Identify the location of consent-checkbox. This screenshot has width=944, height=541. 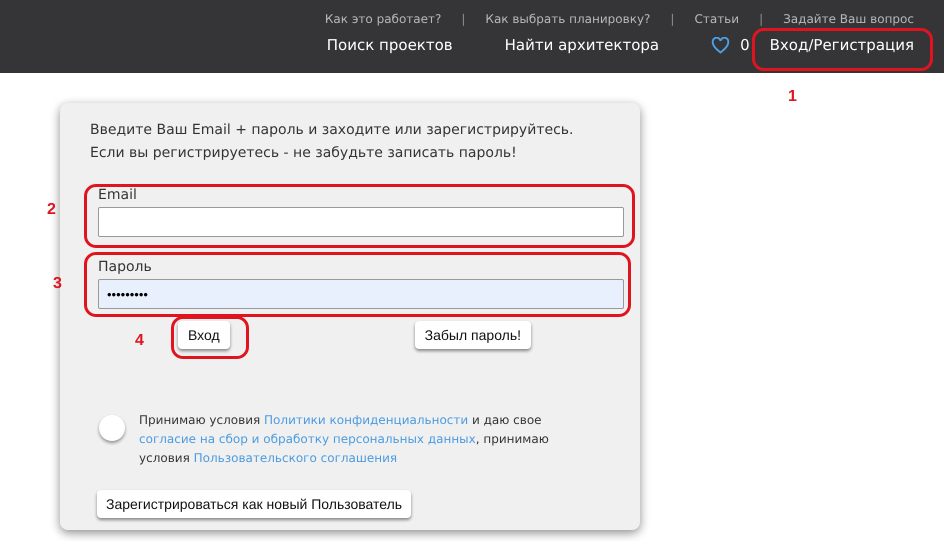
(112, 428).